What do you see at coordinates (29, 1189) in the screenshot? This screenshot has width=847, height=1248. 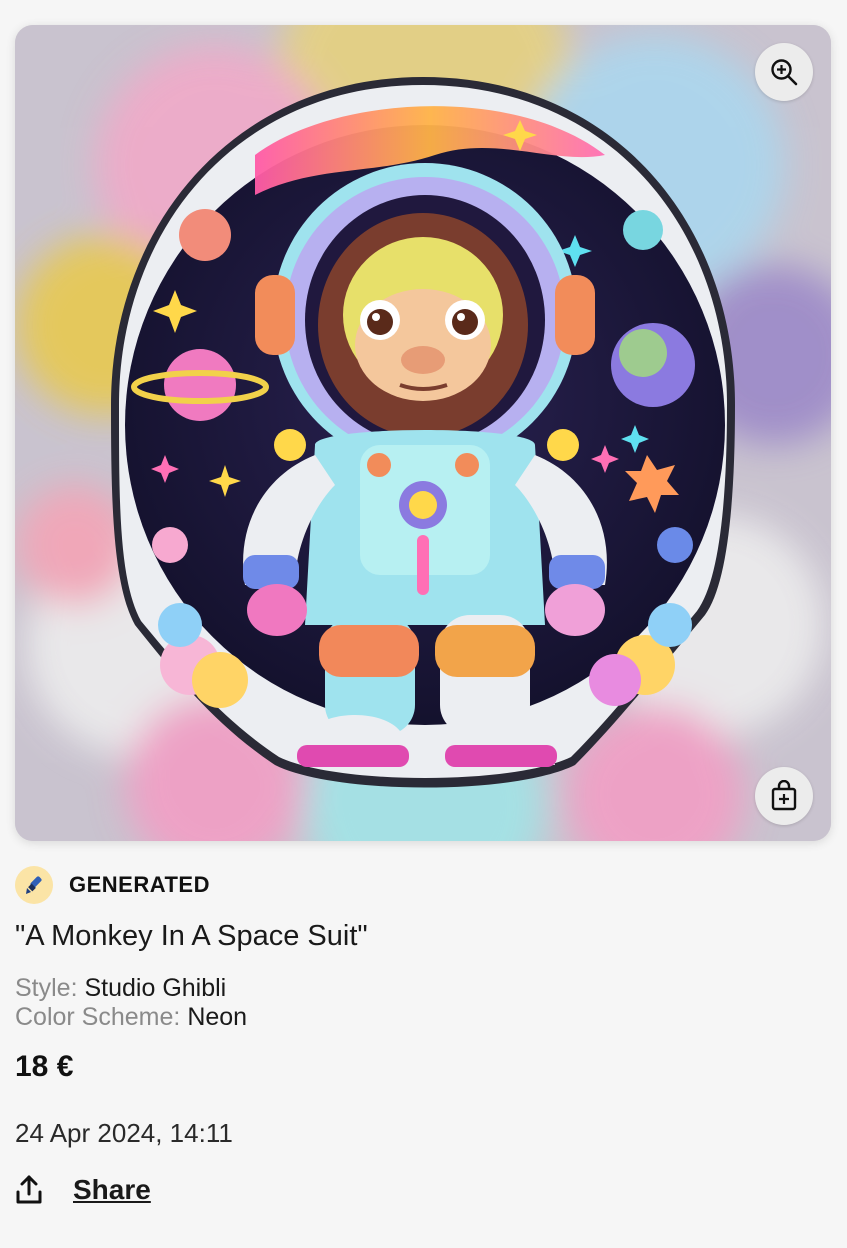 I see `share-upload-icon` at bounding box center [29, 1189].